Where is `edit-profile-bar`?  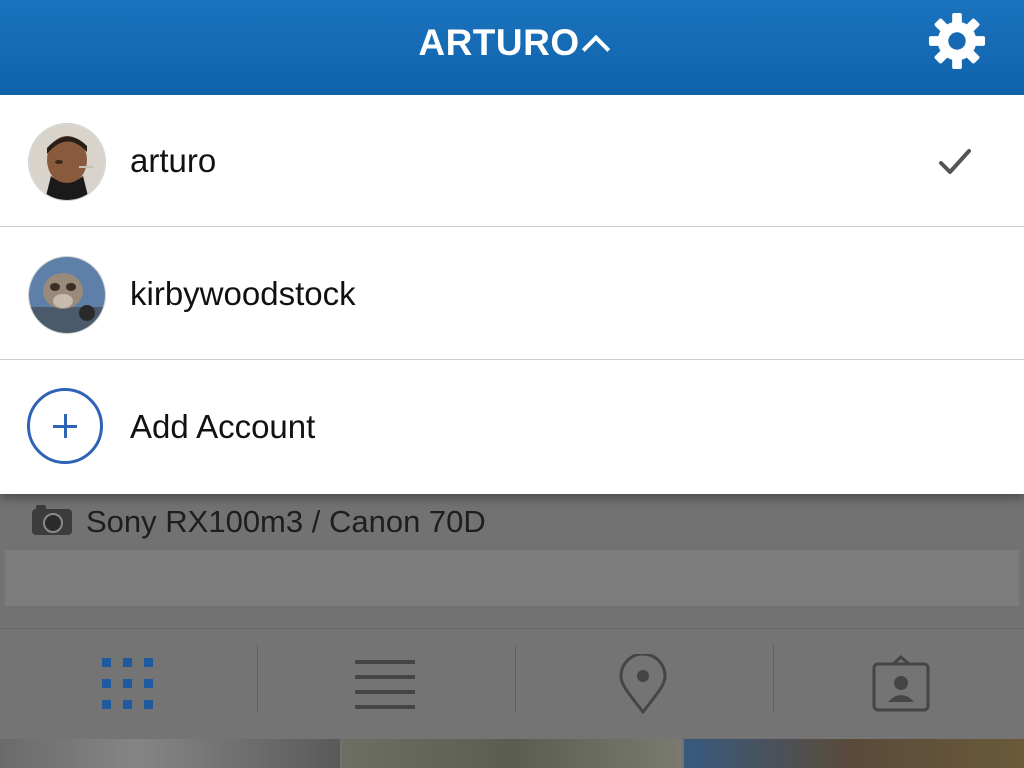 edit-profile-bar is located at coordinates (512, 578).